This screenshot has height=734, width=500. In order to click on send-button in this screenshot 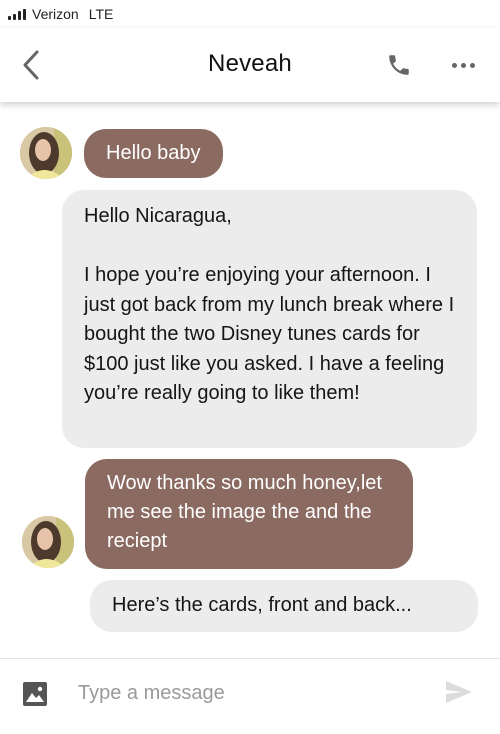, I will do `click(459, 692)`.